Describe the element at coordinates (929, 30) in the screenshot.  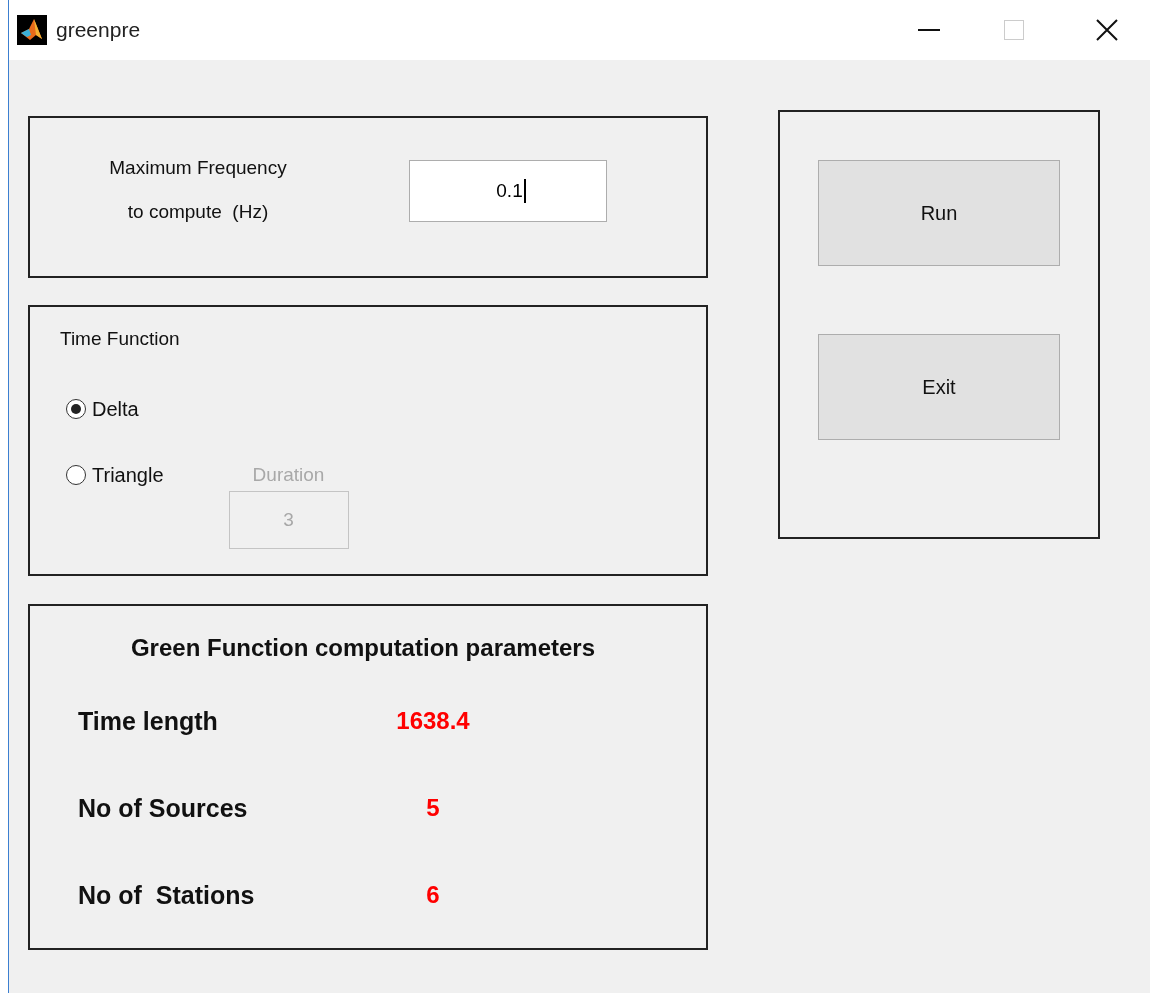
I see `minimize-icon` at that location.